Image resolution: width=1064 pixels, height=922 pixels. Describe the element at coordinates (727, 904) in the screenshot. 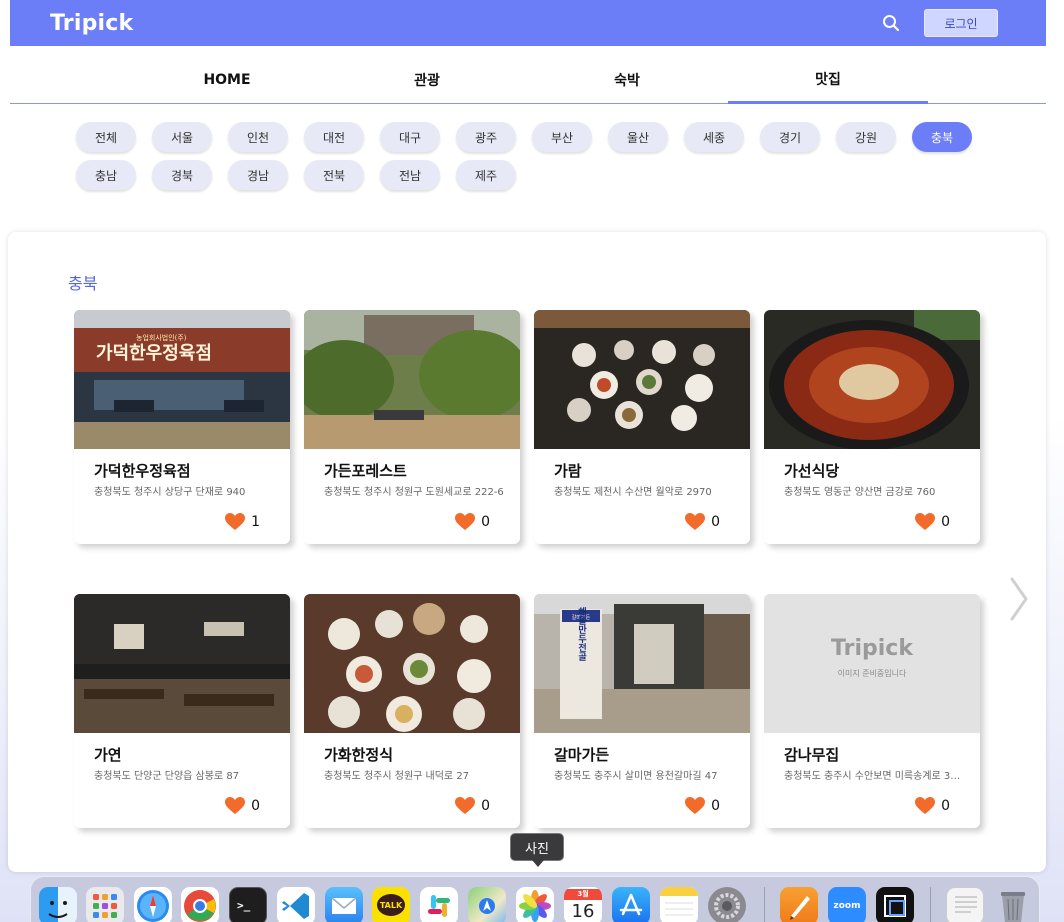

I see `system-settings-icon` at that location.